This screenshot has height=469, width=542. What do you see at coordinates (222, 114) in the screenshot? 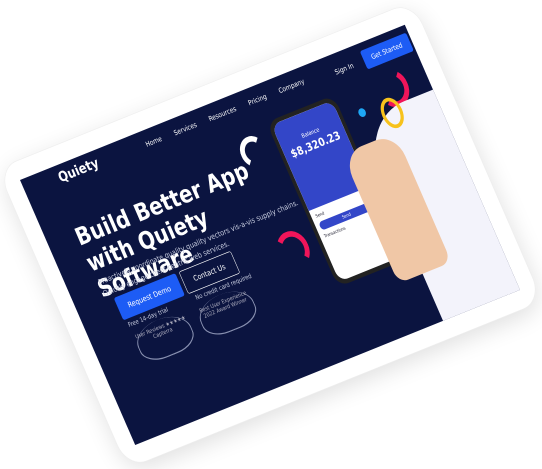
I see `nav-resources: Resources` at bounding box center [222, 114].